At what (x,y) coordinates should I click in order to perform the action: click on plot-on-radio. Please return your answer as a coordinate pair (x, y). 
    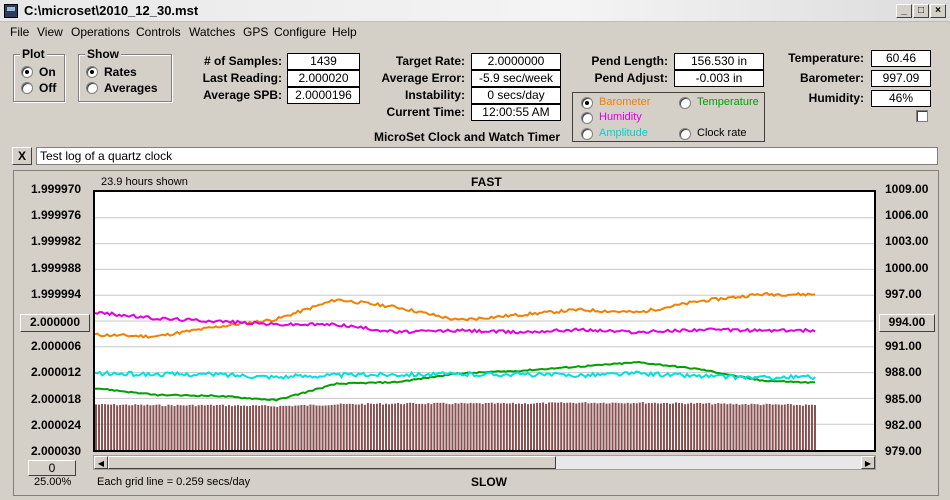
    Looking at the image, I should click on (27, 72).